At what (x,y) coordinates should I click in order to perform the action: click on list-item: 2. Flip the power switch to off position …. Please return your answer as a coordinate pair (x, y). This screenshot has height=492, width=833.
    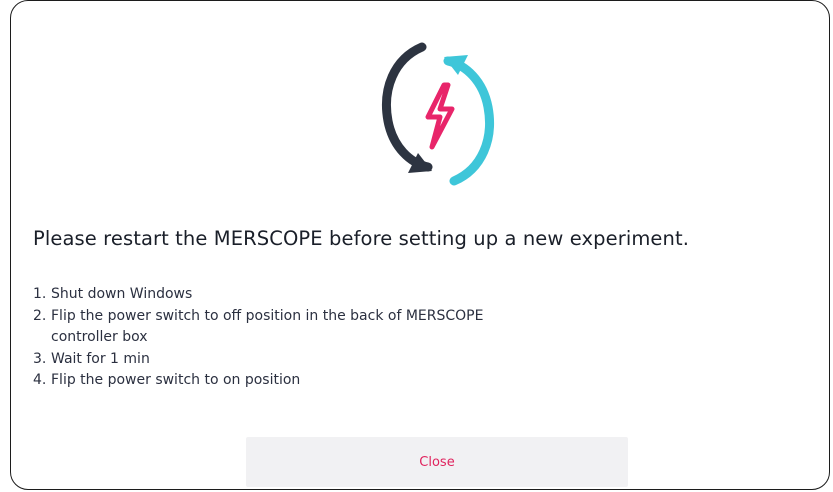
    Looking at the image, I should click on (258, 327).